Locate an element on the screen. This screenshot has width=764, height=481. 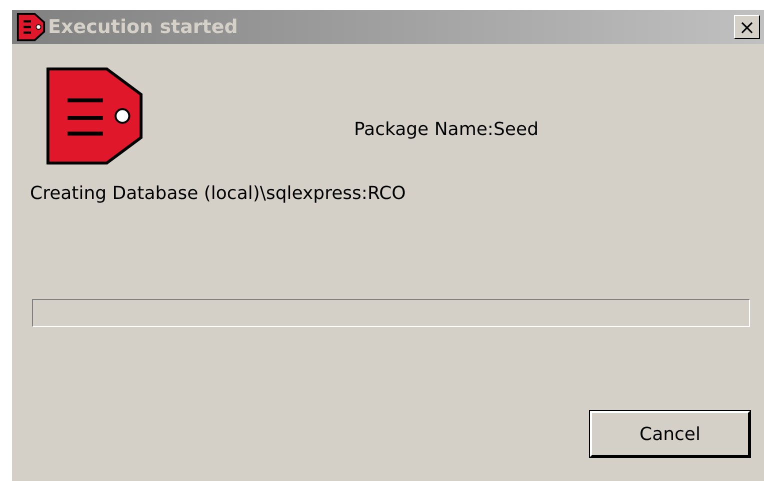
close-button: × is located at coordinates (747, 27).